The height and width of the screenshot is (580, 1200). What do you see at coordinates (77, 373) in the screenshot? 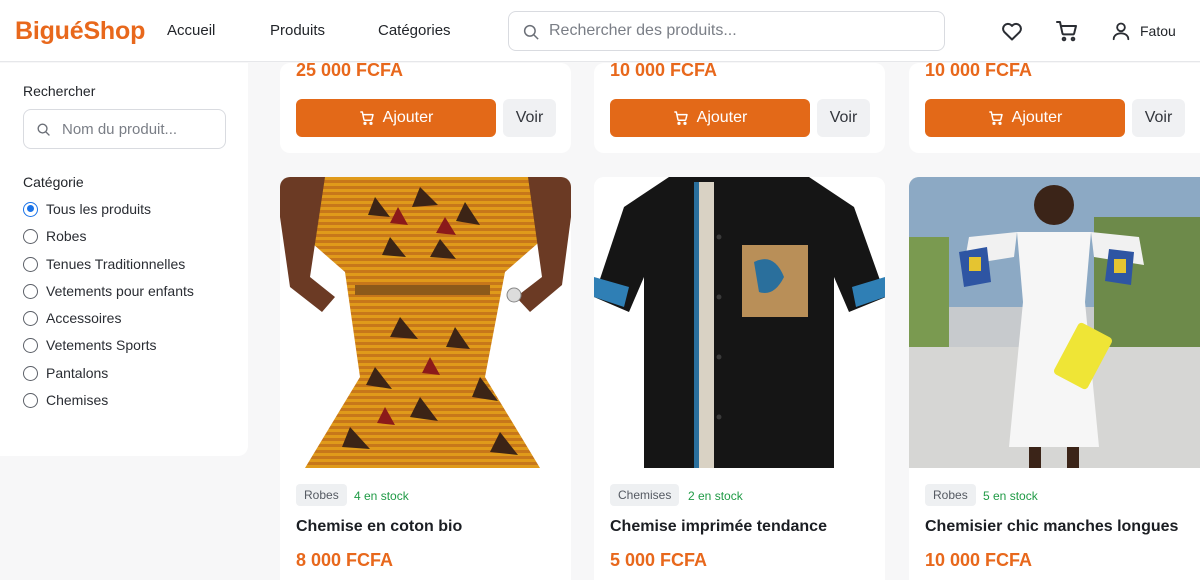
I see `category-option-label: Pantalons` at bounding box center [77, 373].